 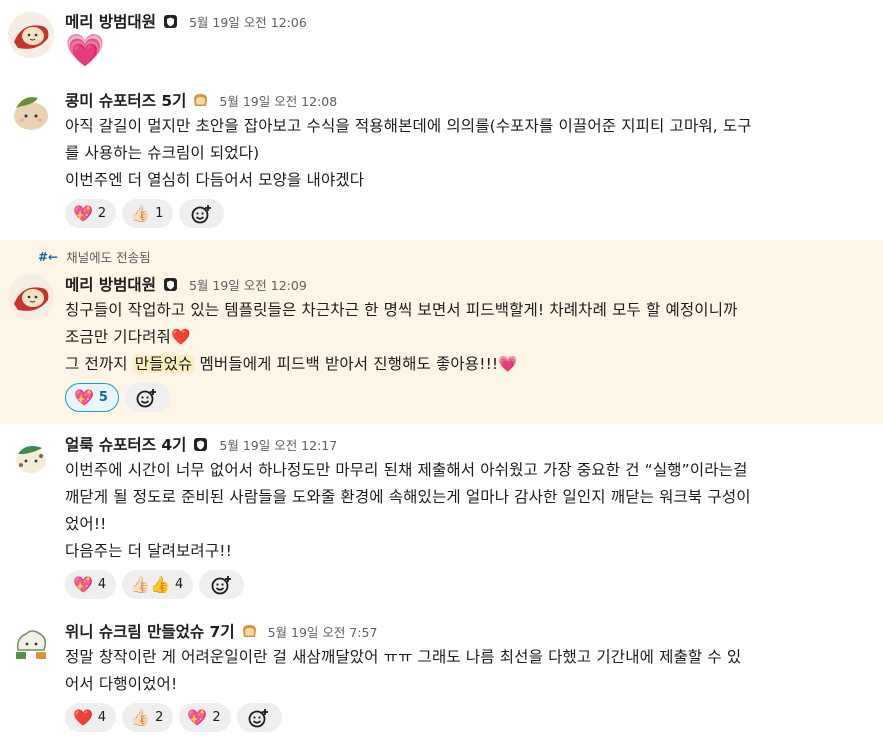 I want to click on author-name: 얼룩 슈포터즈 4기, so click(x=125, y=444).